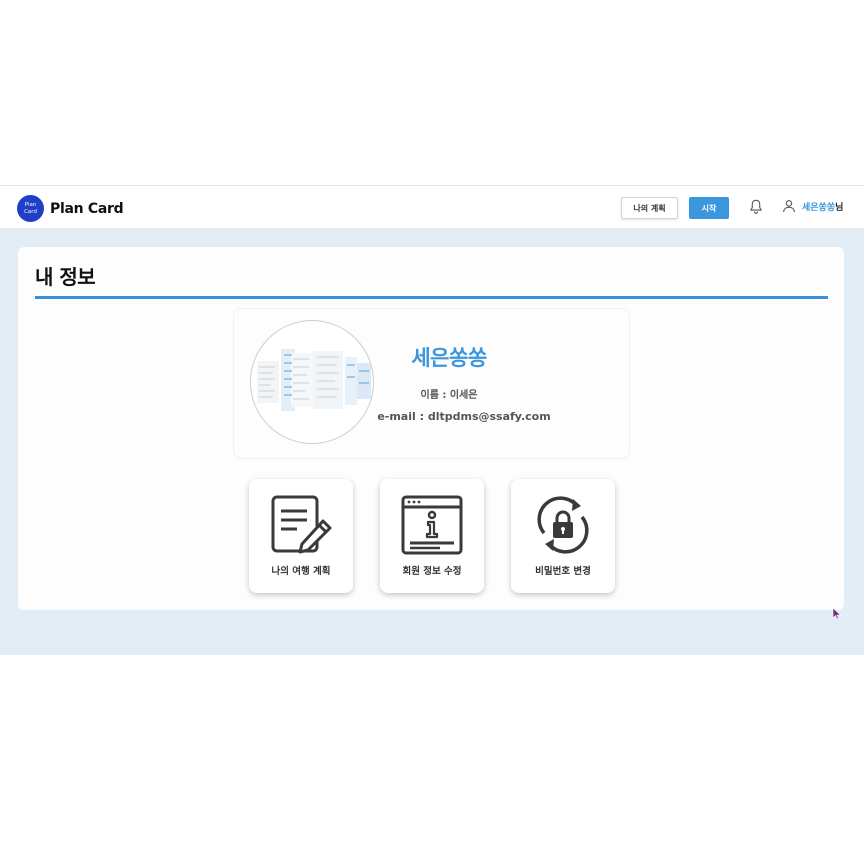 The height and width of the screenshot is (864, 864). I want to click on mouse-cursor-icon, so click(837, 614).